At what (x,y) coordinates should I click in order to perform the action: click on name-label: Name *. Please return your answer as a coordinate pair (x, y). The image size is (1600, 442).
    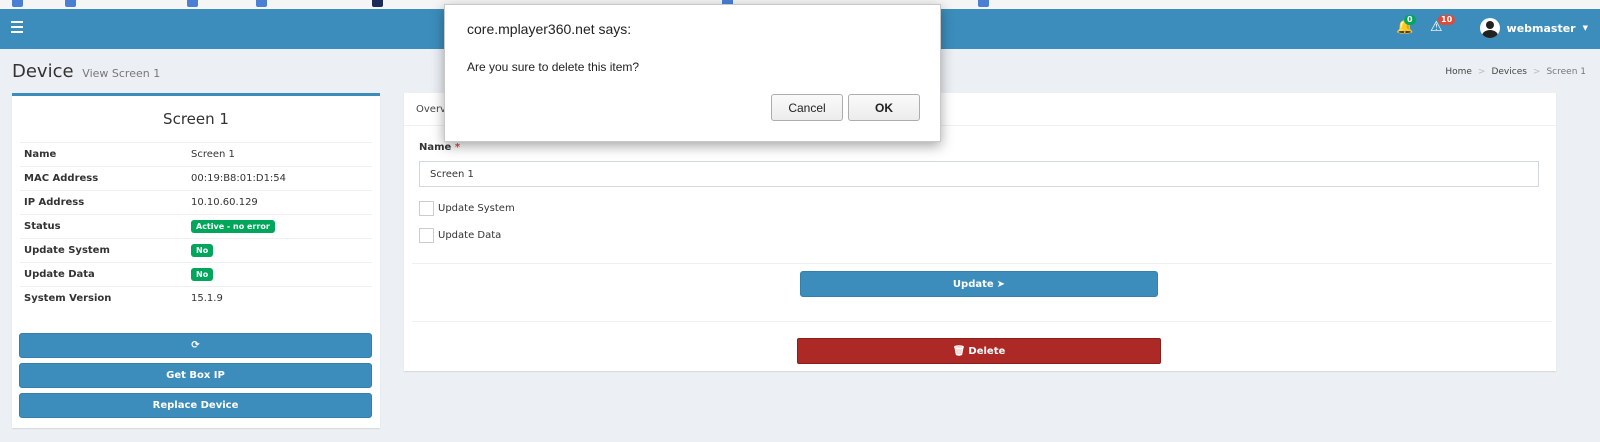
    Looking at the image, I should click on (439, 147).